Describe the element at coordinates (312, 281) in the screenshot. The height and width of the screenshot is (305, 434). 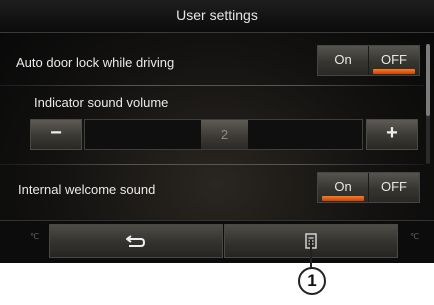
I see `callout-marker: 1` at that location.